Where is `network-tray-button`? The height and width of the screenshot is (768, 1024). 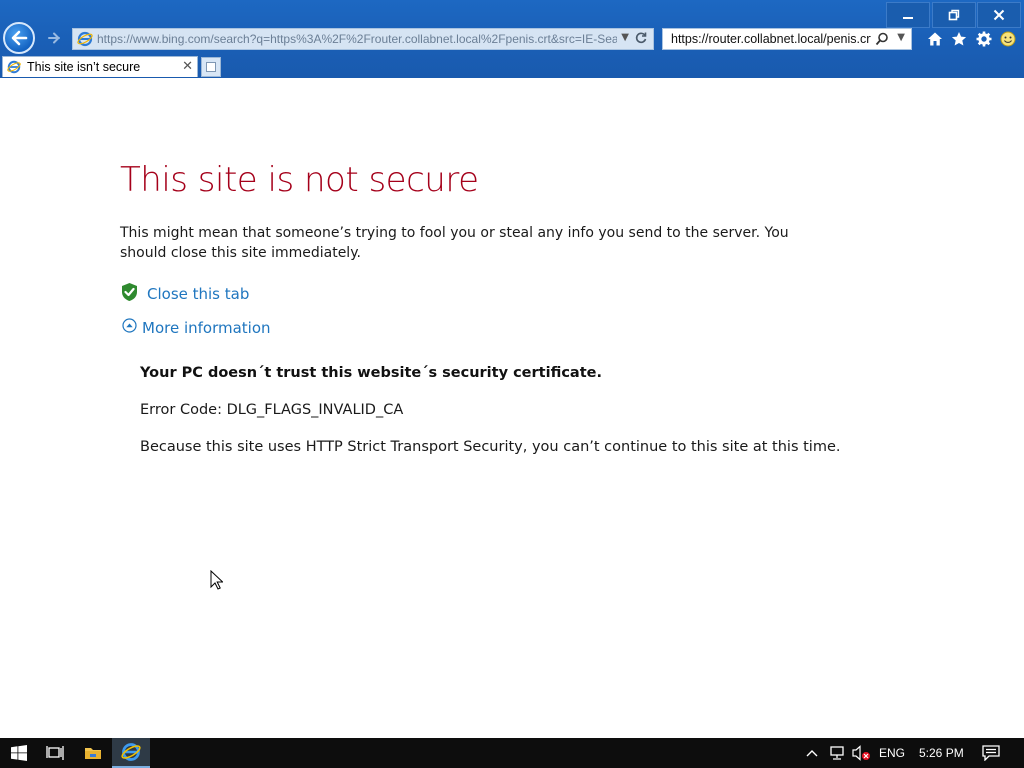 network-tray-button is located at coordinates (838, 753).